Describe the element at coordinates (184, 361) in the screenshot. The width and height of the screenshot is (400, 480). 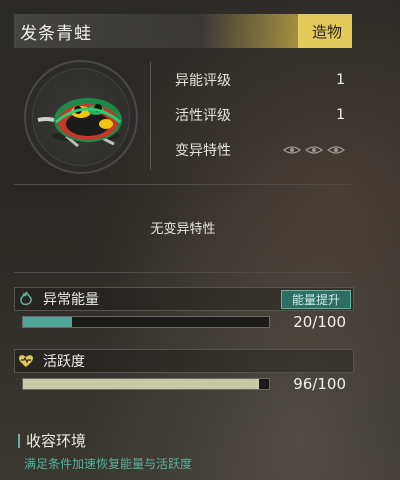
I see `activity-header: 活跃度` at that location.